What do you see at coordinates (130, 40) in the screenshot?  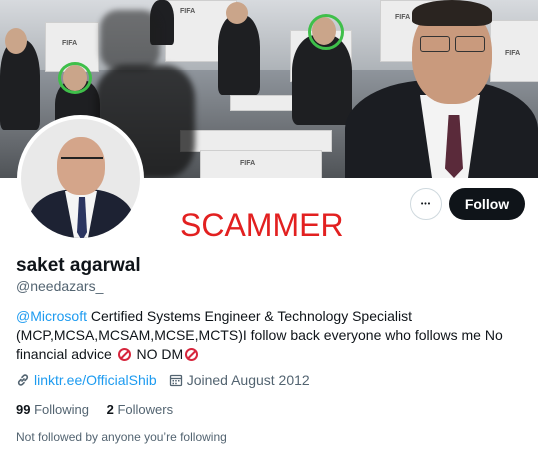 I see `banner-blurred-head` at bounding box center [130, 40].